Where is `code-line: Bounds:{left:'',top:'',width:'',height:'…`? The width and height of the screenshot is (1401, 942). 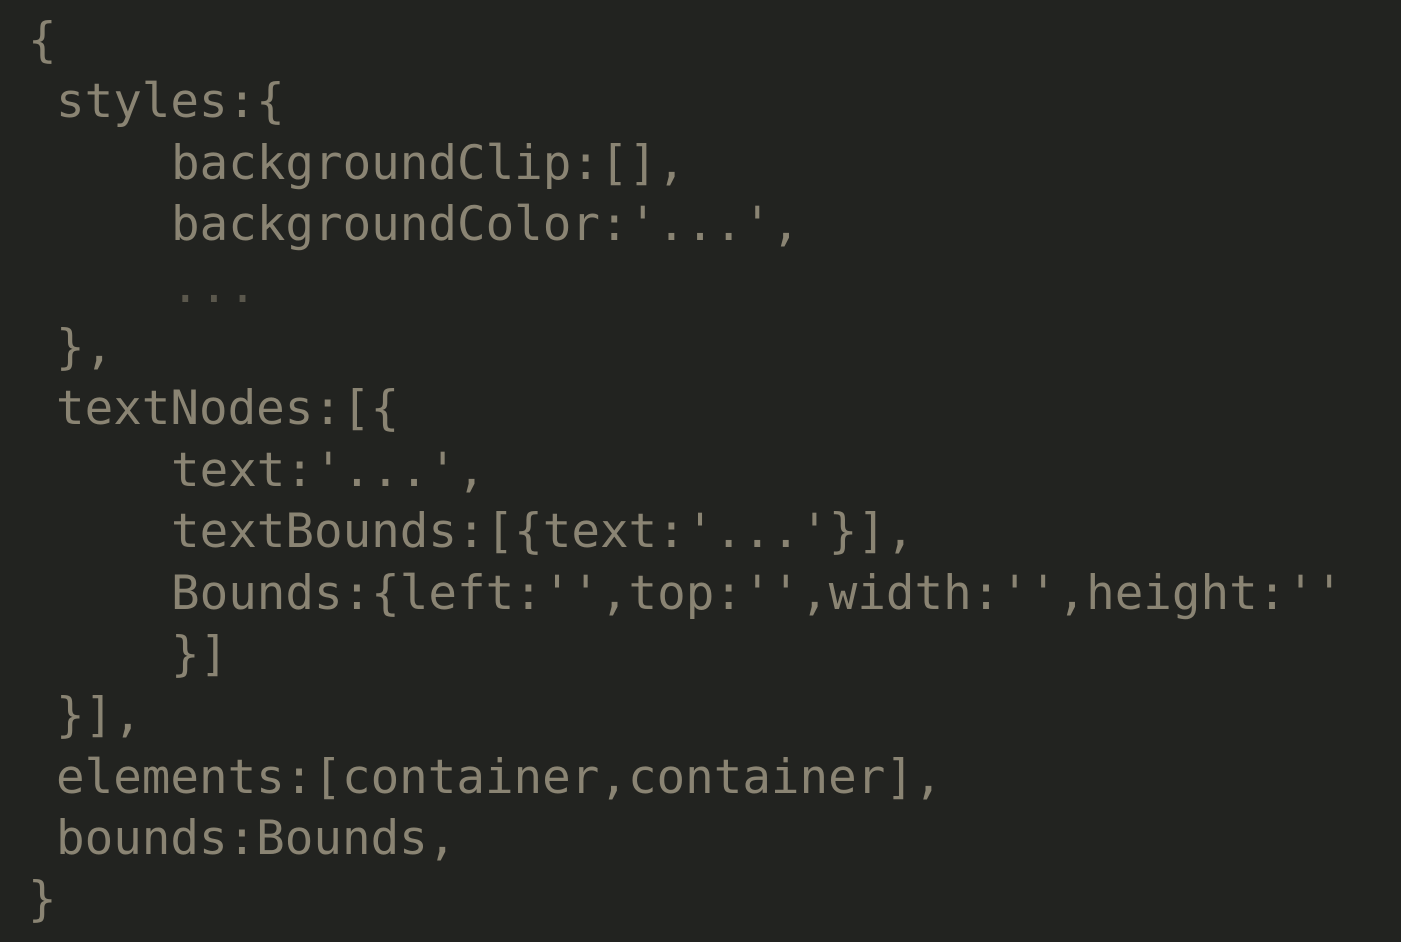
code-line: Bounds:{left:'',top:'',width:'',height:'… is located at coordinates (757, 593).